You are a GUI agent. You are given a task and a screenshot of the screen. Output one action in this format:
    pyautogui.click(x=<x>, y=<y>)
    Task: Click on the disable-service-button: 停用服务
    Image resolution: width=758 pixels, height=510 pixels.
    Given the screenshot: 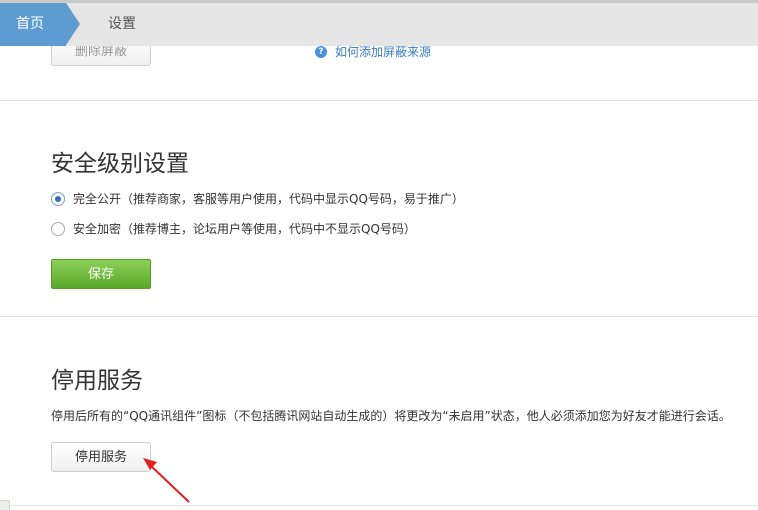 What is the action you would take?
    pyautogui.click(x=101, y=457)
    